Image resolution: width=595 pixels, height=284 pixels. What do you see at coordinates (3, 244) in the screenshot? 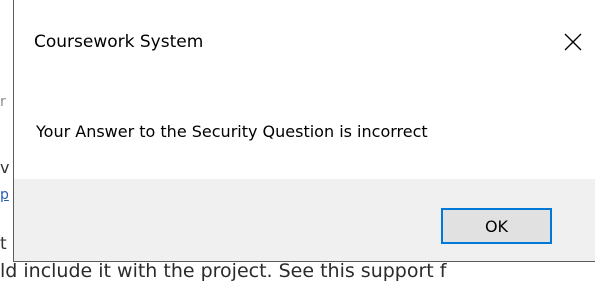
I see `background-text-fragment: t` at bounding box center [3, 244].